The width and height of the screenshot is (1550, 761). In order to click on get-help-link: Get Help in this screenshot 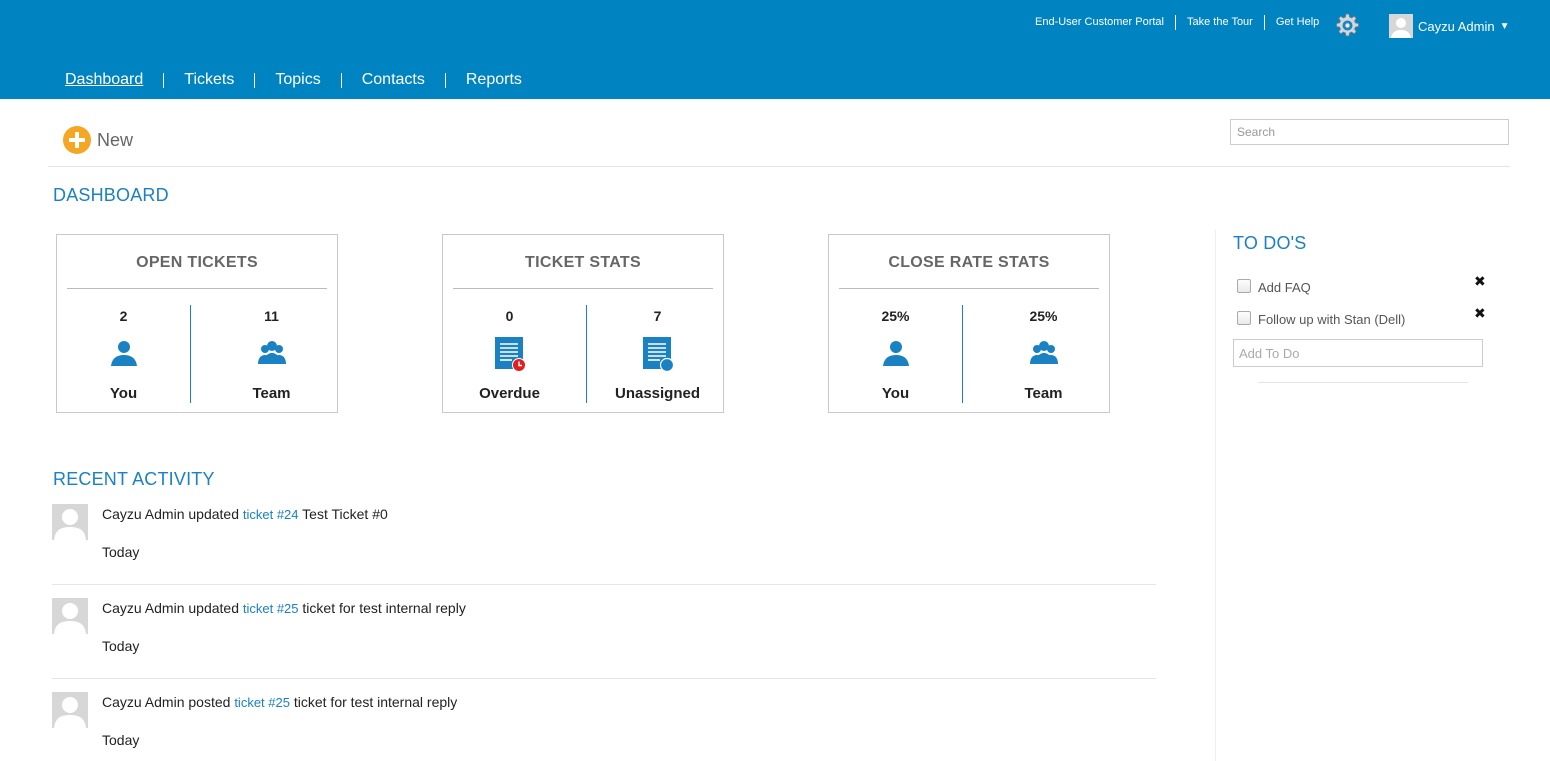, I will do `click(1297, 22)`.